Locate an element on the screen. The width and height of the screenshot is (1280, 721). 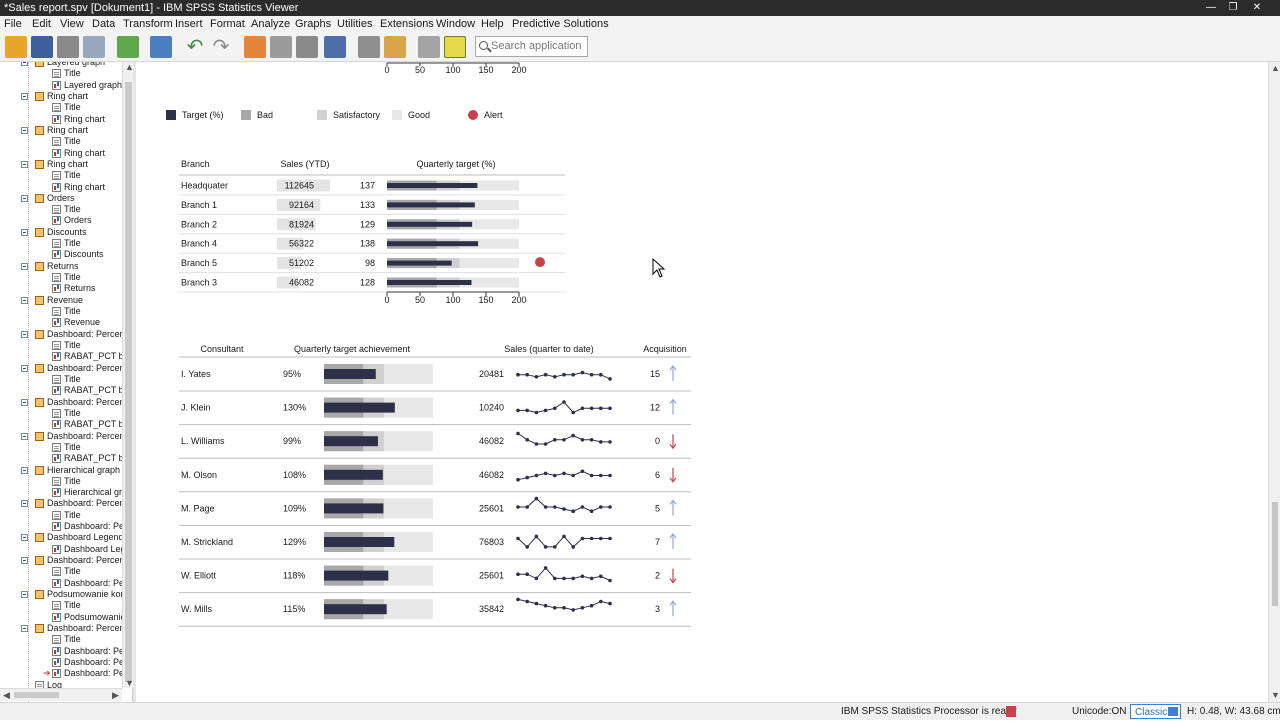
close-window-button: ✕ is located at coordinates (1257, 8).